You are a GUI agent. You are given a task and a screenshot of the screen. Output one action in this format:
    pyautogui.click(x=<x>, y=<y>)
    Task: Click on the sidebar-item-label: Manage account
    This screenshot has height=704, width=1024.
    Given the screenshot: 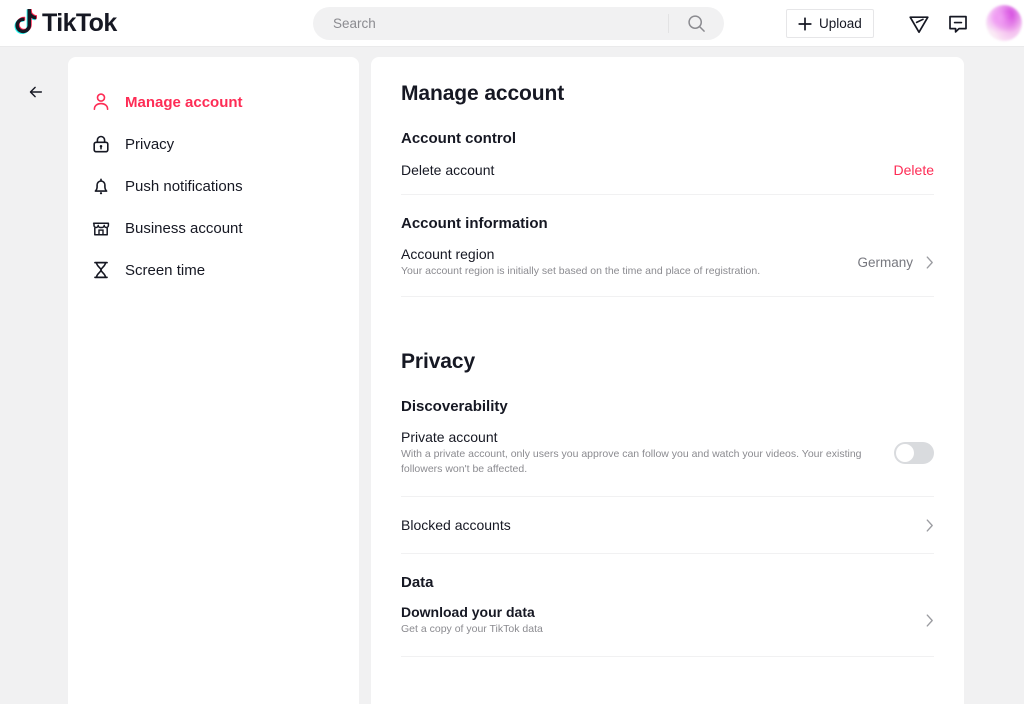 What is the action you would take?
    pyautogui.click(x=184, y=102)
    